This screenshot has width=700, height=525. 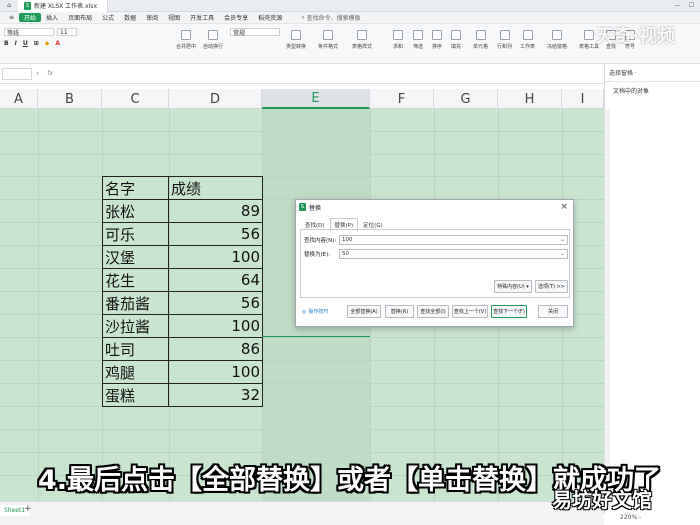 I want to click on conditional-format-button: 条件格式, so click(x=328, y=40).